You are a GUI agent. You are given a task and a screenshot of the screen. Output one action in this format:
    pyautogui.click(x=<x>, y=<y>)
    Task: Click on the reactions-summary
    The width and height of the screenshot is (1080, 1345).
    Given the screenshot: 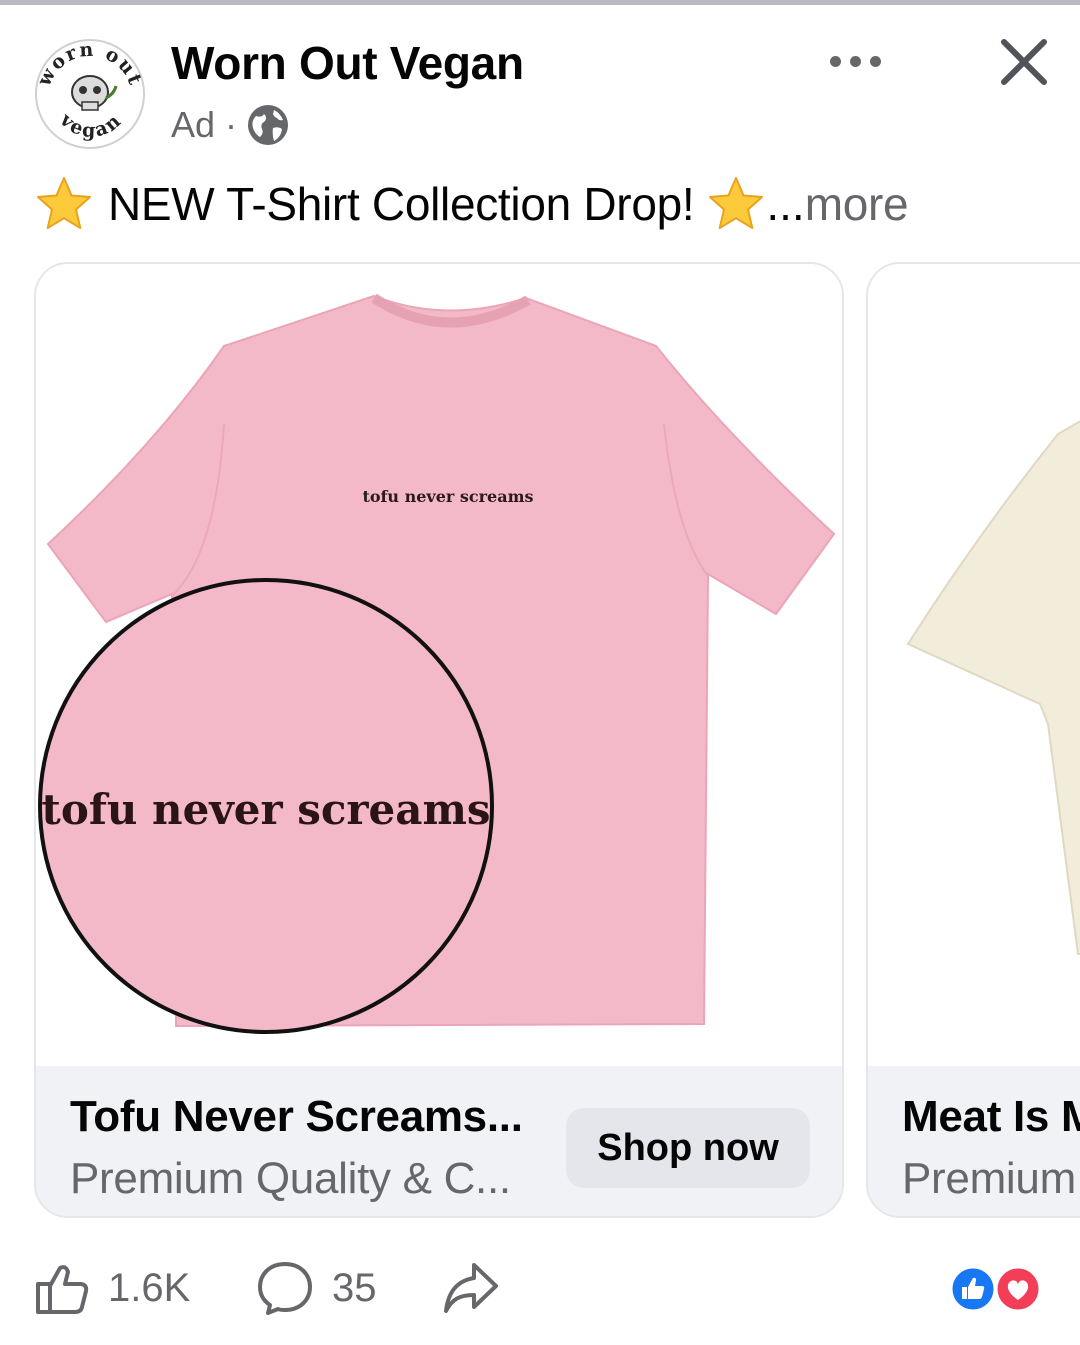 What is the action you would take?
    pyautogui.click(x=996, y=1289)
    